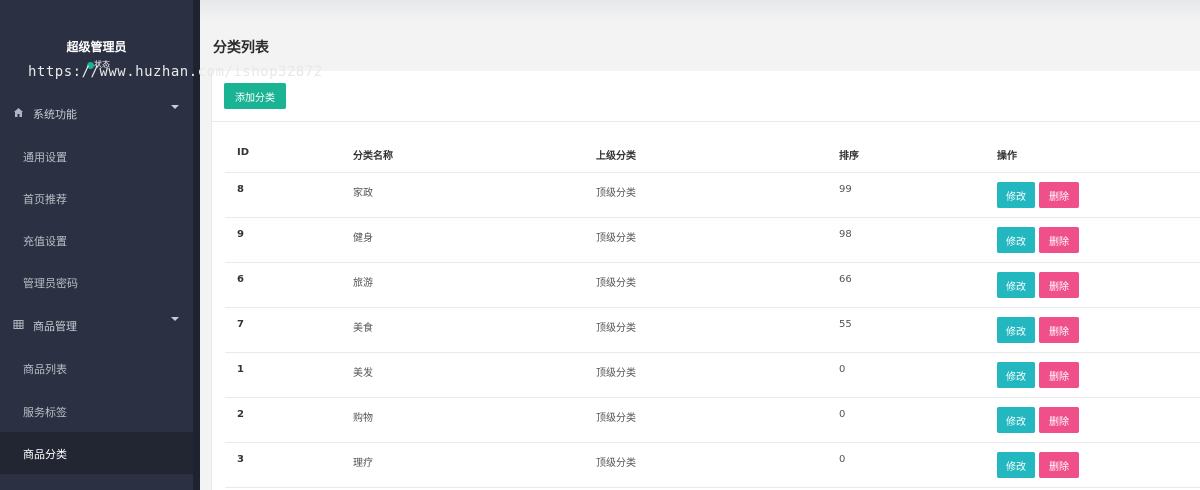 The width and height of the screenshot is (1200, 490). I want to click on page-header: 分类列表, so click(700, 35).